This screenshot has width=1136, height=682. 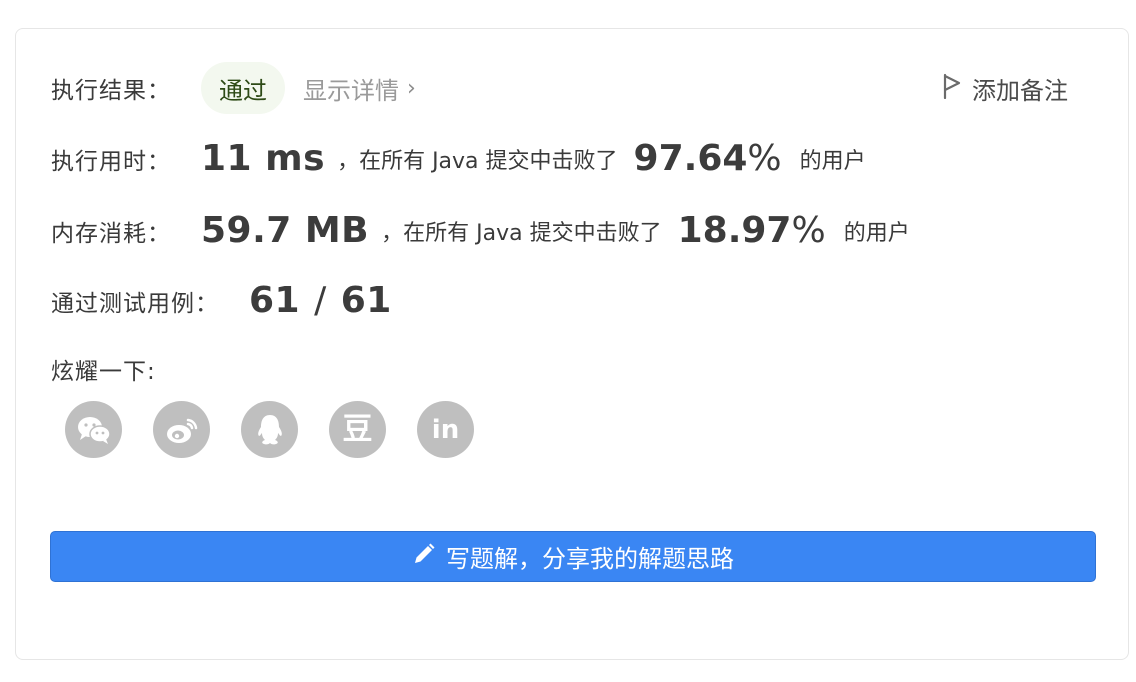 I want to click on runtime-suffix: 的用户, so click(x=832, y=161).